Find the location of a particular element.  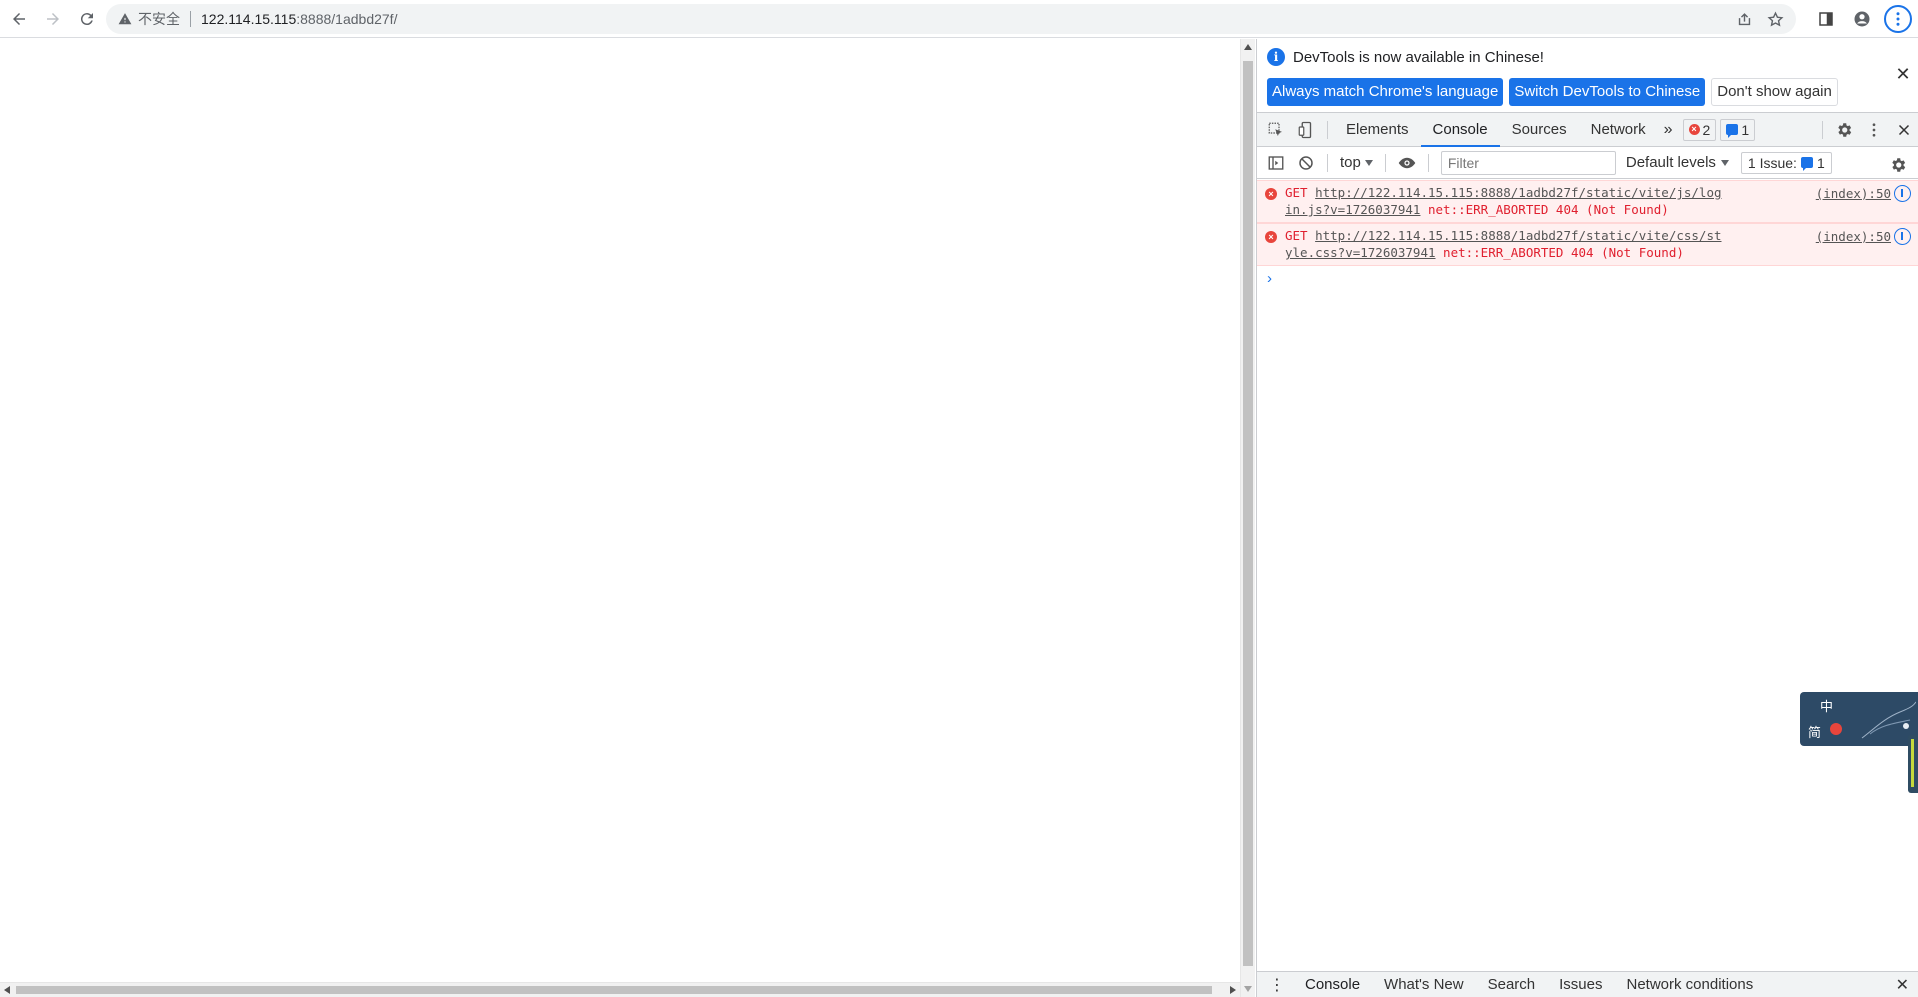

tabbar-right-controls is located at coordinates (1867, 130).